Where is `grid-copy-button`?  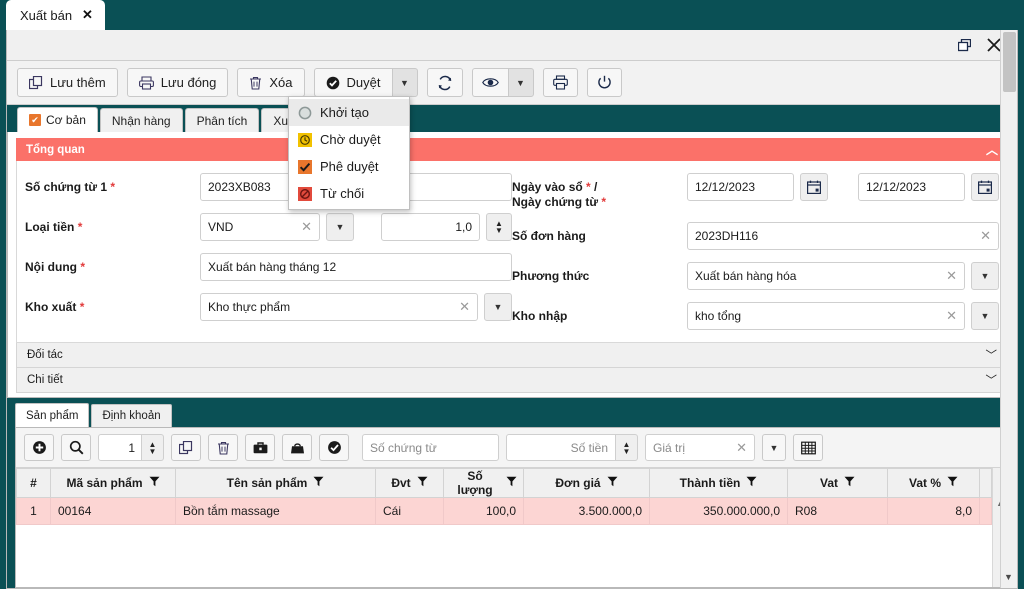 grid-copy-button is located at coordinates (186, 447).